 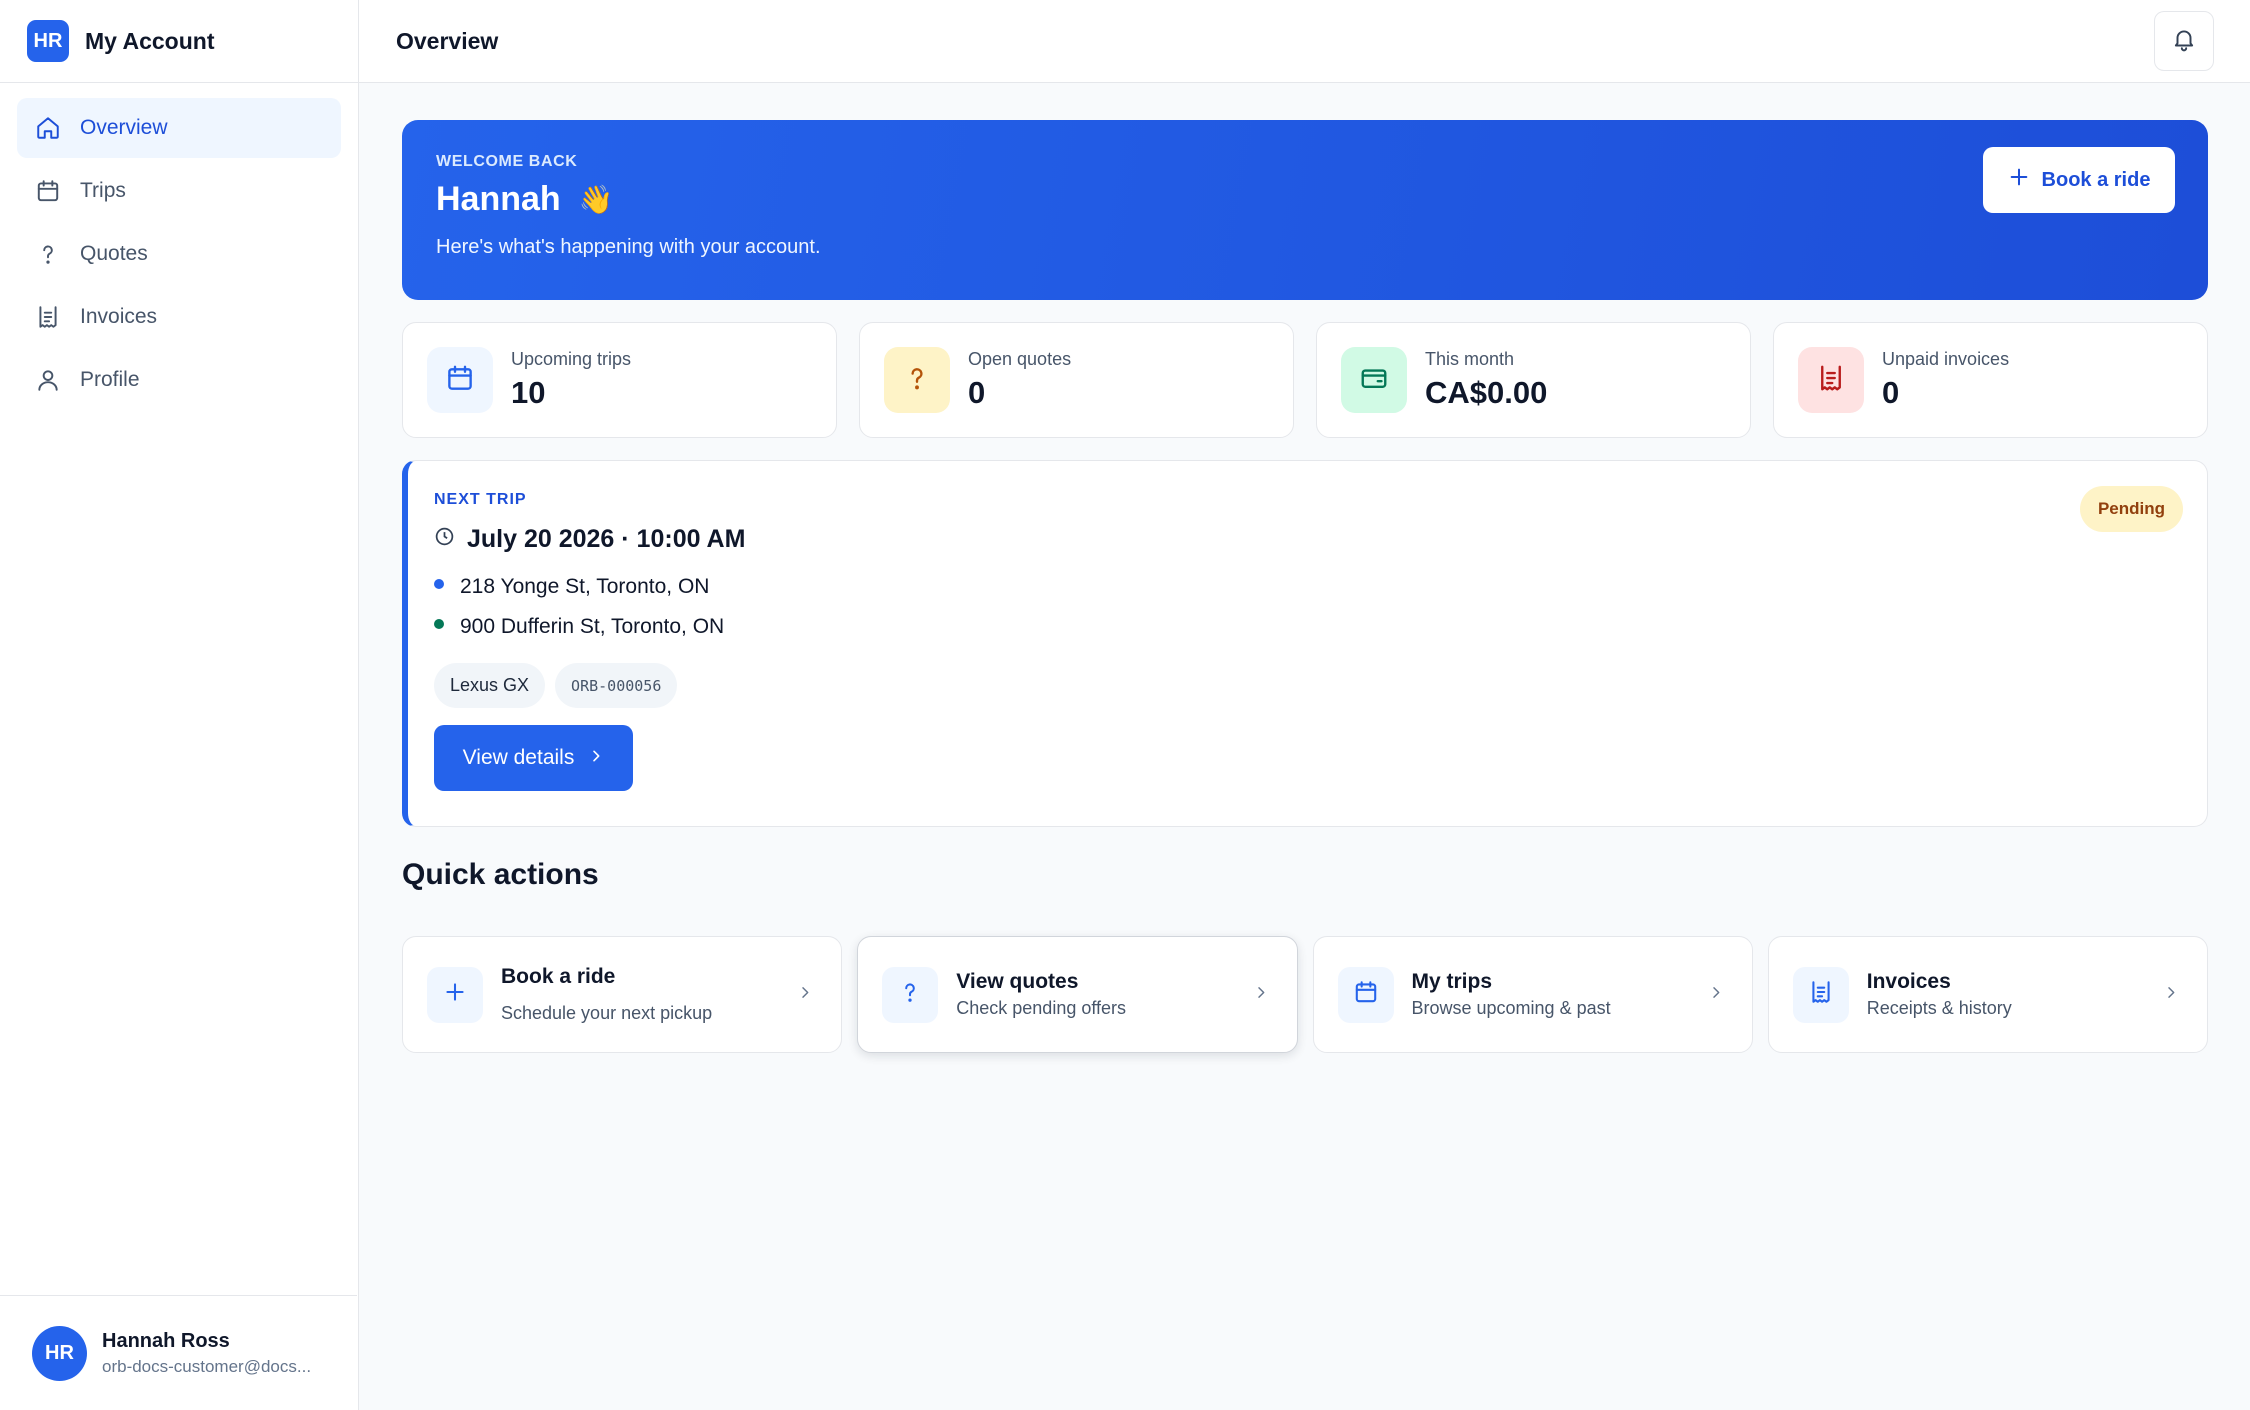 What do you see at coordinates (571, 359) in the screenshot?
I see `stat-label: Upcoming trips` at bounding box center [571, 359].